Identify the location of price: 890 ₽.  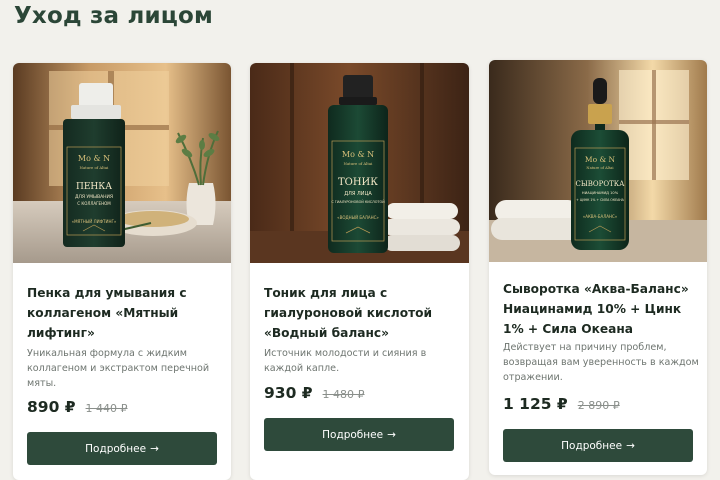
(51, 407).